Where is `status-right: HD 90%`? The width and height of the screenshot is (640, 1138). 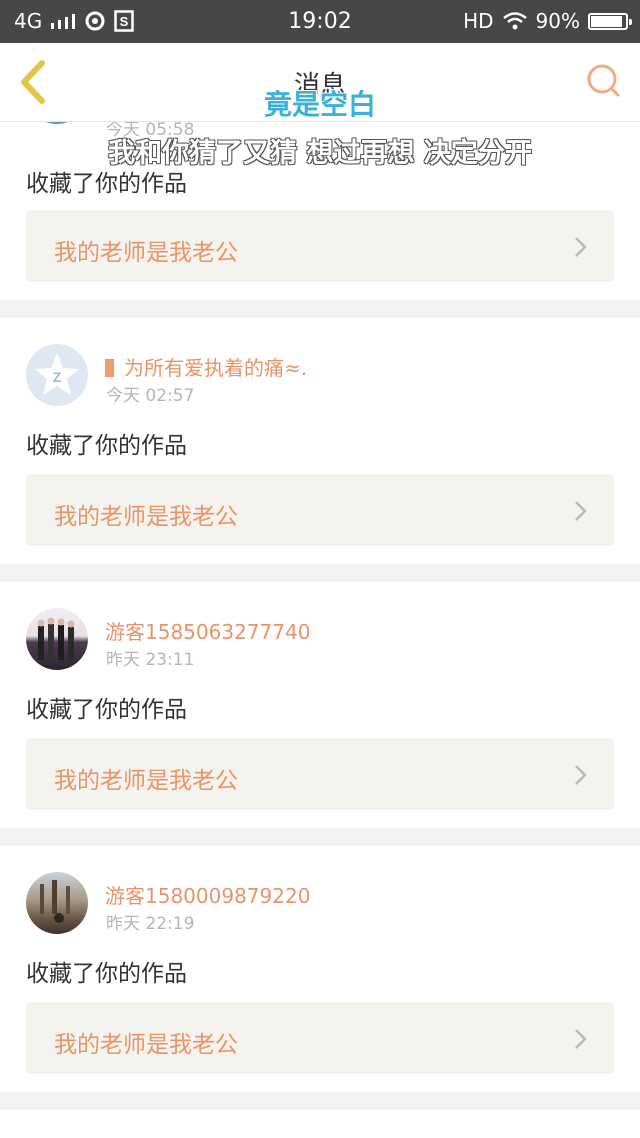
status-right: HD 90% is located at coordinates (547, 21).